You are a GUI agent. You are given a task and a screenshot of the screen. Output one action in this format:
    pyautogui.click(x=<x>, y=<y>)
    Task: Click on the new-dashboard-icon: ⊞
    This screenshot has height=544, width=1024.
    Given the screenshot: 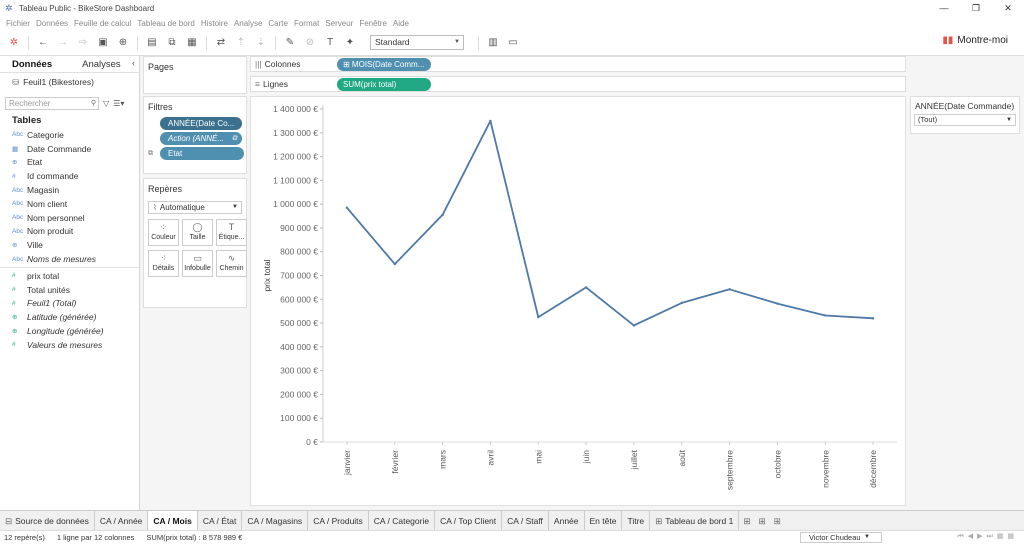 What is the action you would take?
    pyautogui.click(x=761, y=520)
    